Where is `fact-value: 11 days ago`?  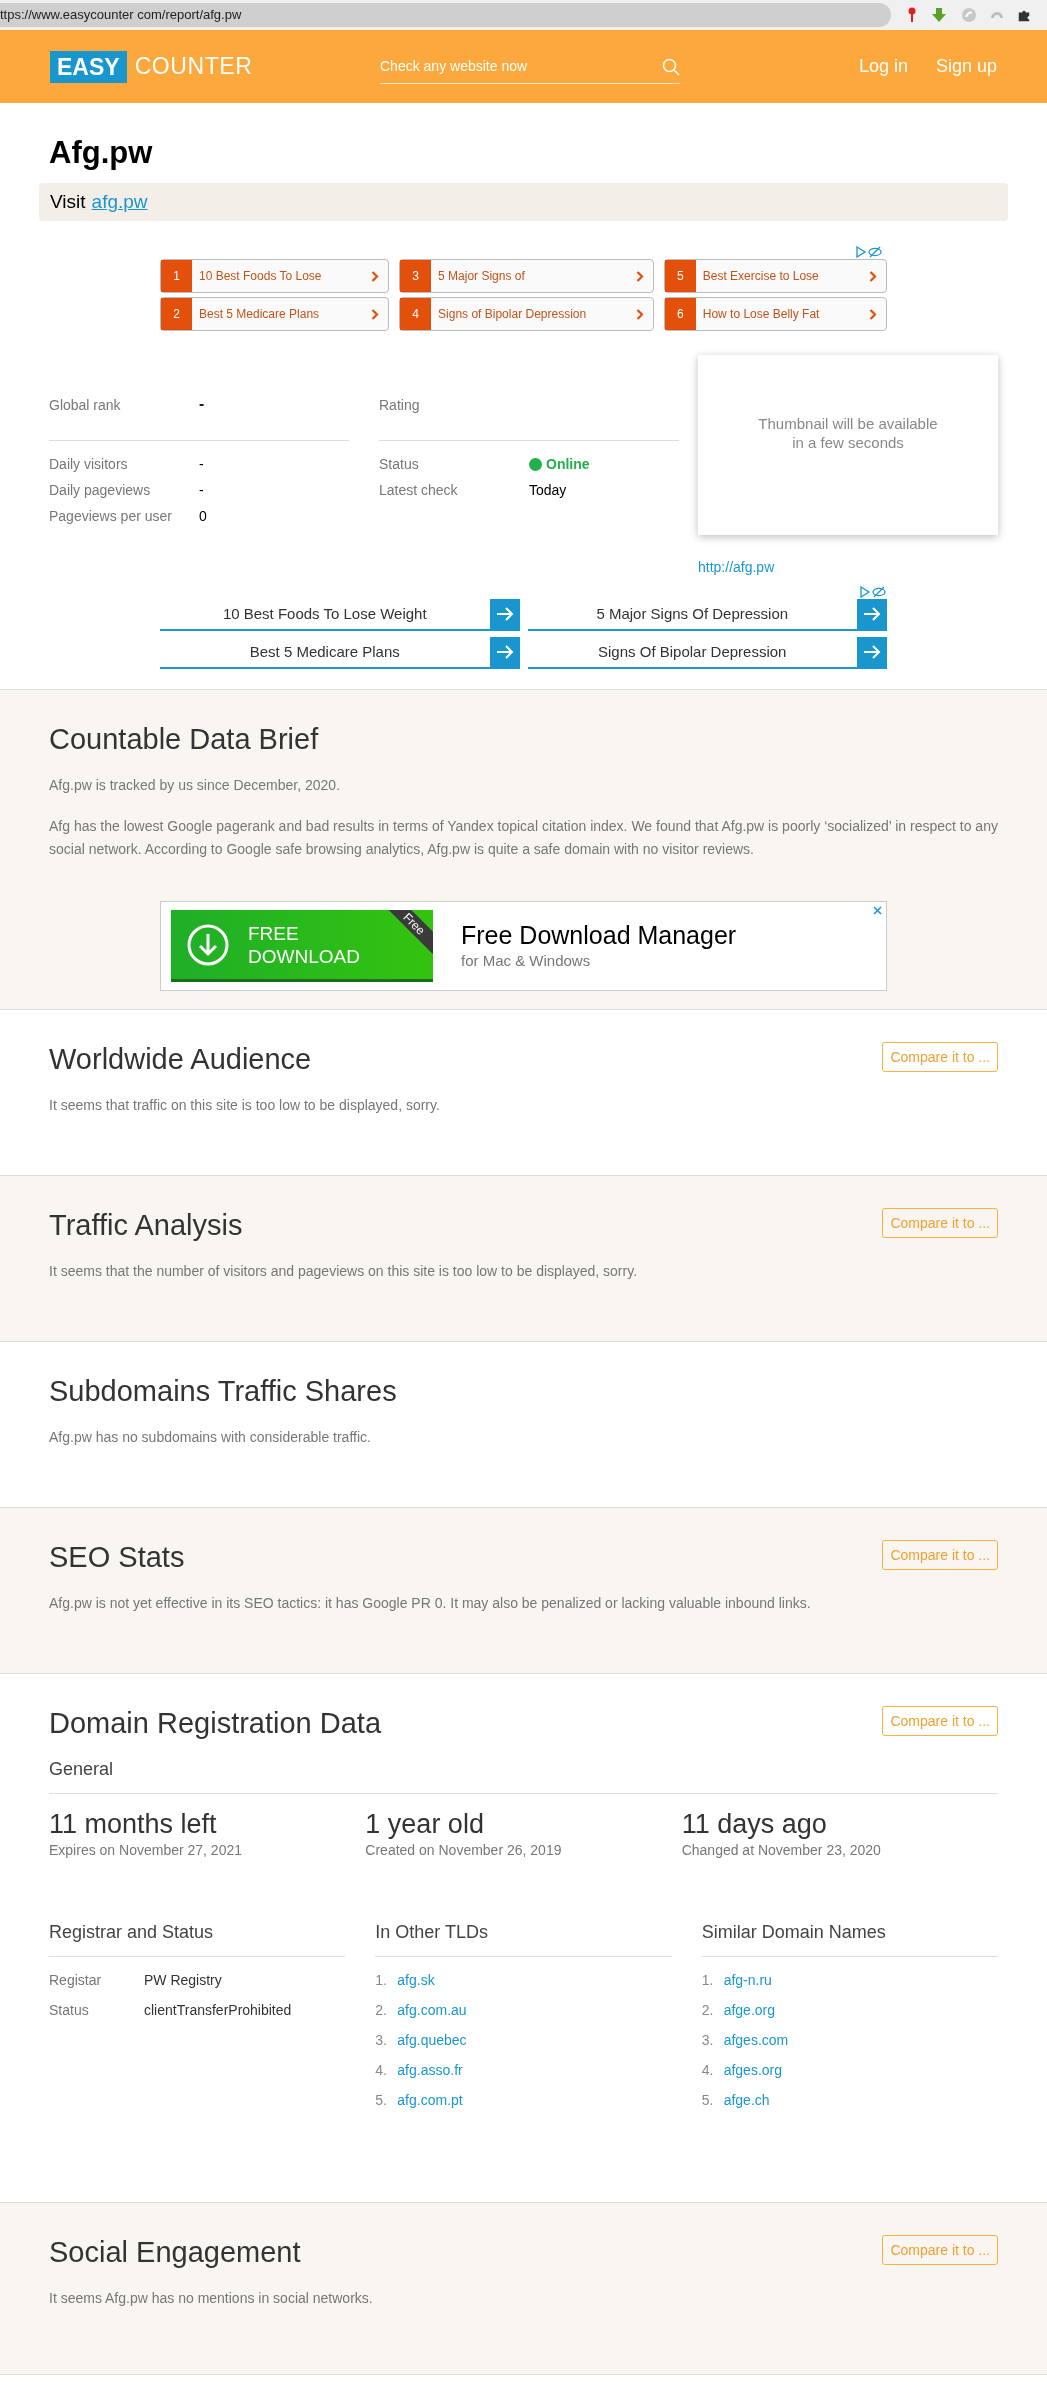
fact-value: 11 days ago is located at coordinates (754, 1824).